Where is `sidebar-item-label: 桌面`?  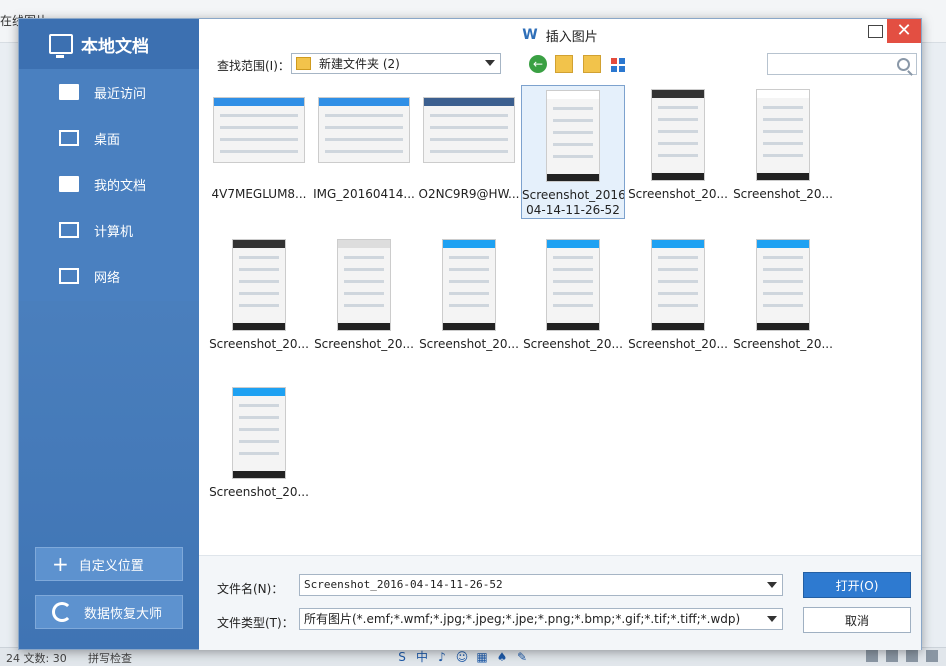
sidebar-item-label: 桌面 is located at coordinates (107, 140).